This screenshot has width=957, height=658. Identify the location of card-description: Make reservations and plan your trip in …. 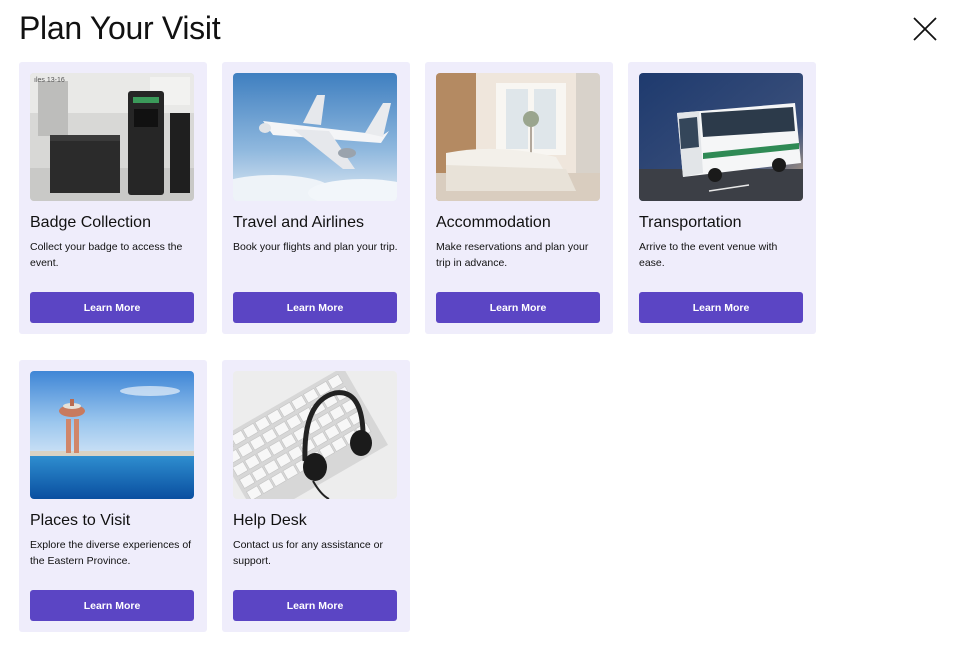
(512, 255).